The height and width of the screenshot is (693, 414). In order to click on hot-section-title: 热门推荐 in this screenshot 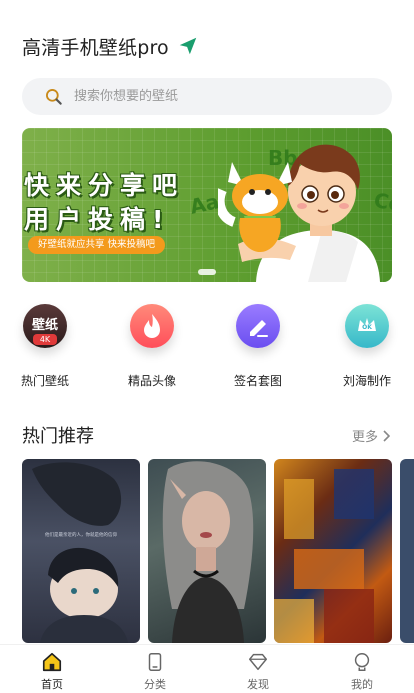, I will do `click(58, 436)`.